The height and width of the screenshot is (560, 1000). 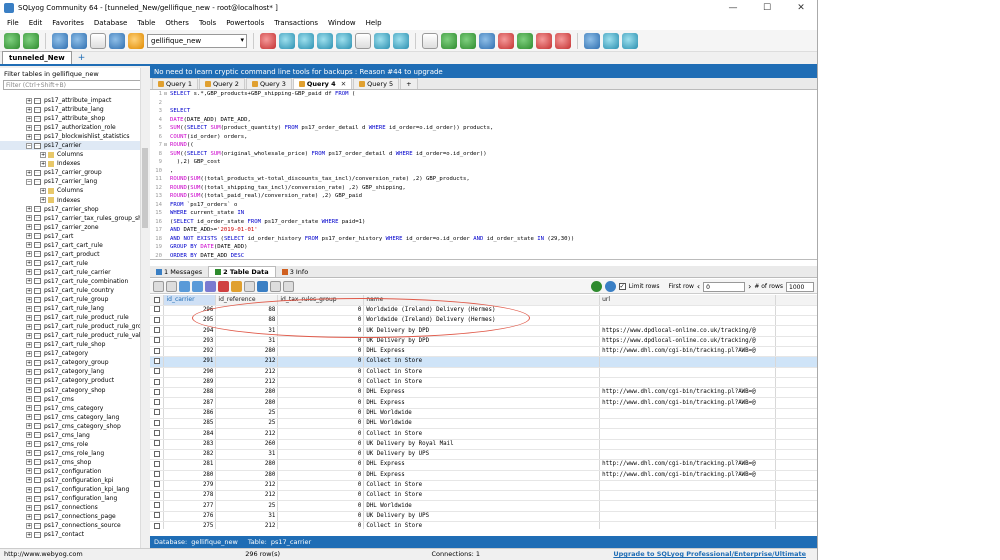 I want to click on text-mode-icon, so click(x=288, y=286).